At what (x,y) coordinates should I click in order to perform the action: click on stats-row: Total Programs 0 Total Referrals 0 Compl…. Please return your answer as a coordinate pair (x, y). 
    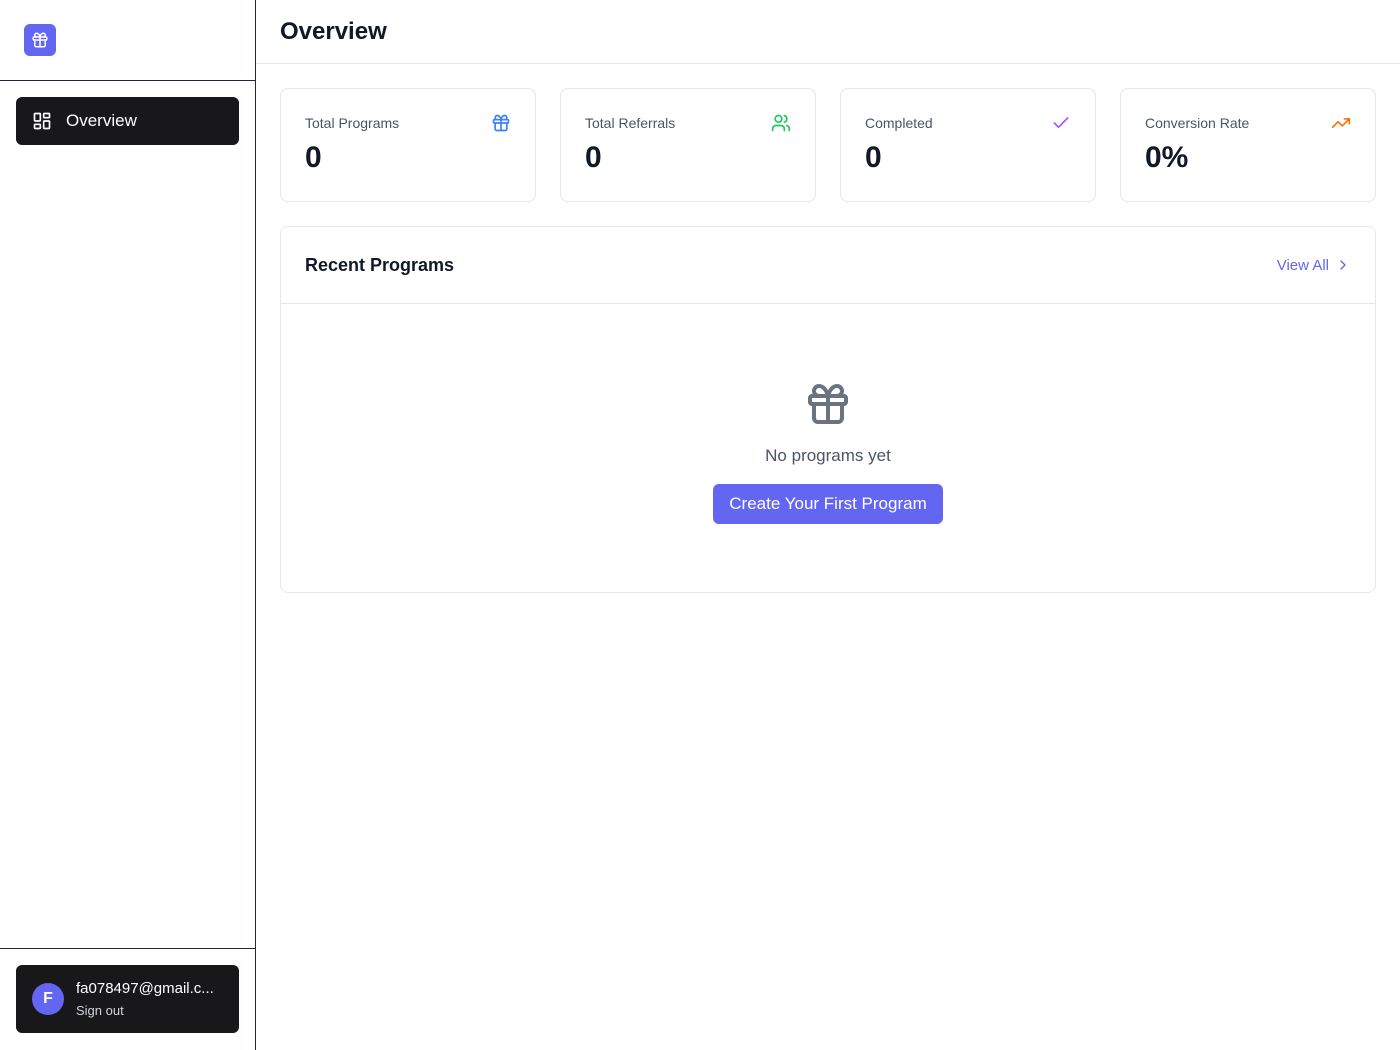
    Looking at the image, I should click on (828, 145).